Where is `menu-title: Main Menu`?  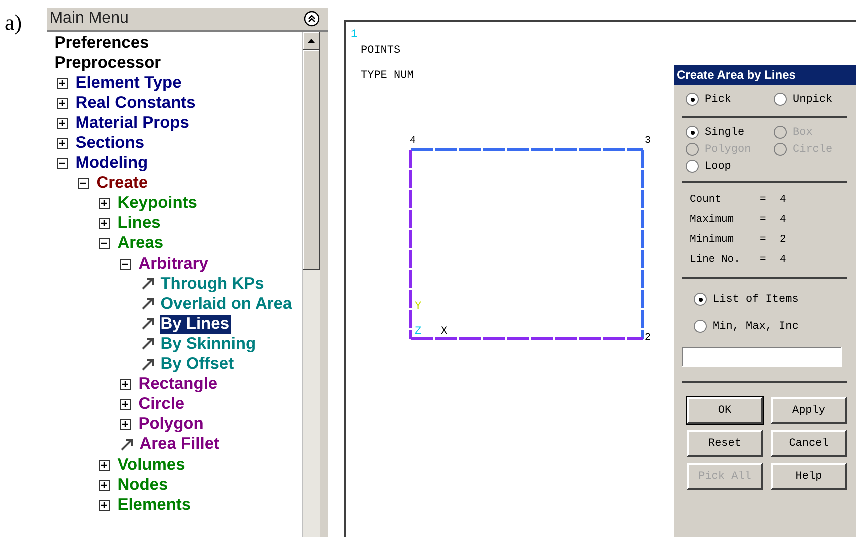
menu-title: Main Menu is located at coordinates (89, 19).